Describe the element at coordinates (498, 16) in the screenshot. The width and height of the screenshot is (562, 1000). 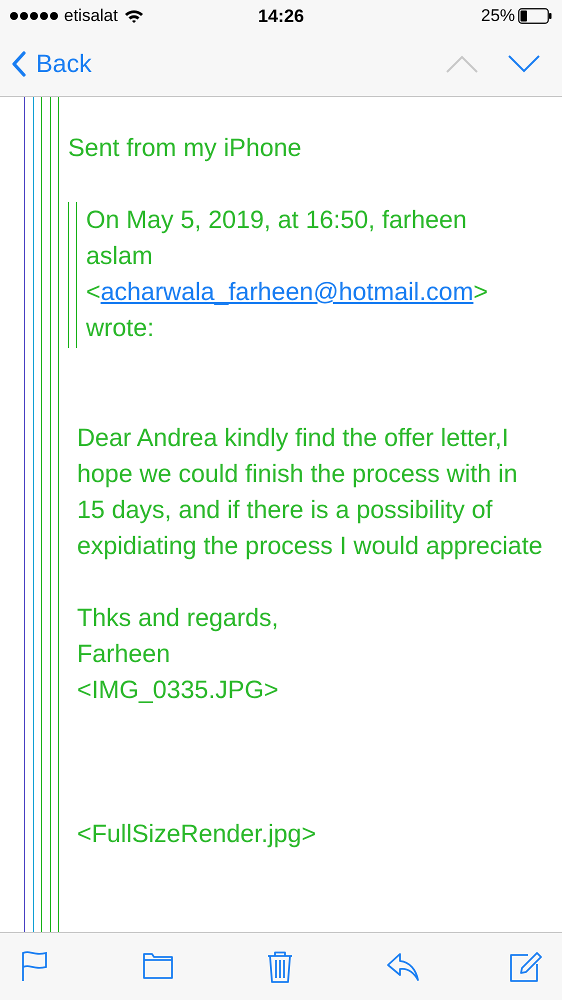
I see `battery-percent: 25%` at that location.